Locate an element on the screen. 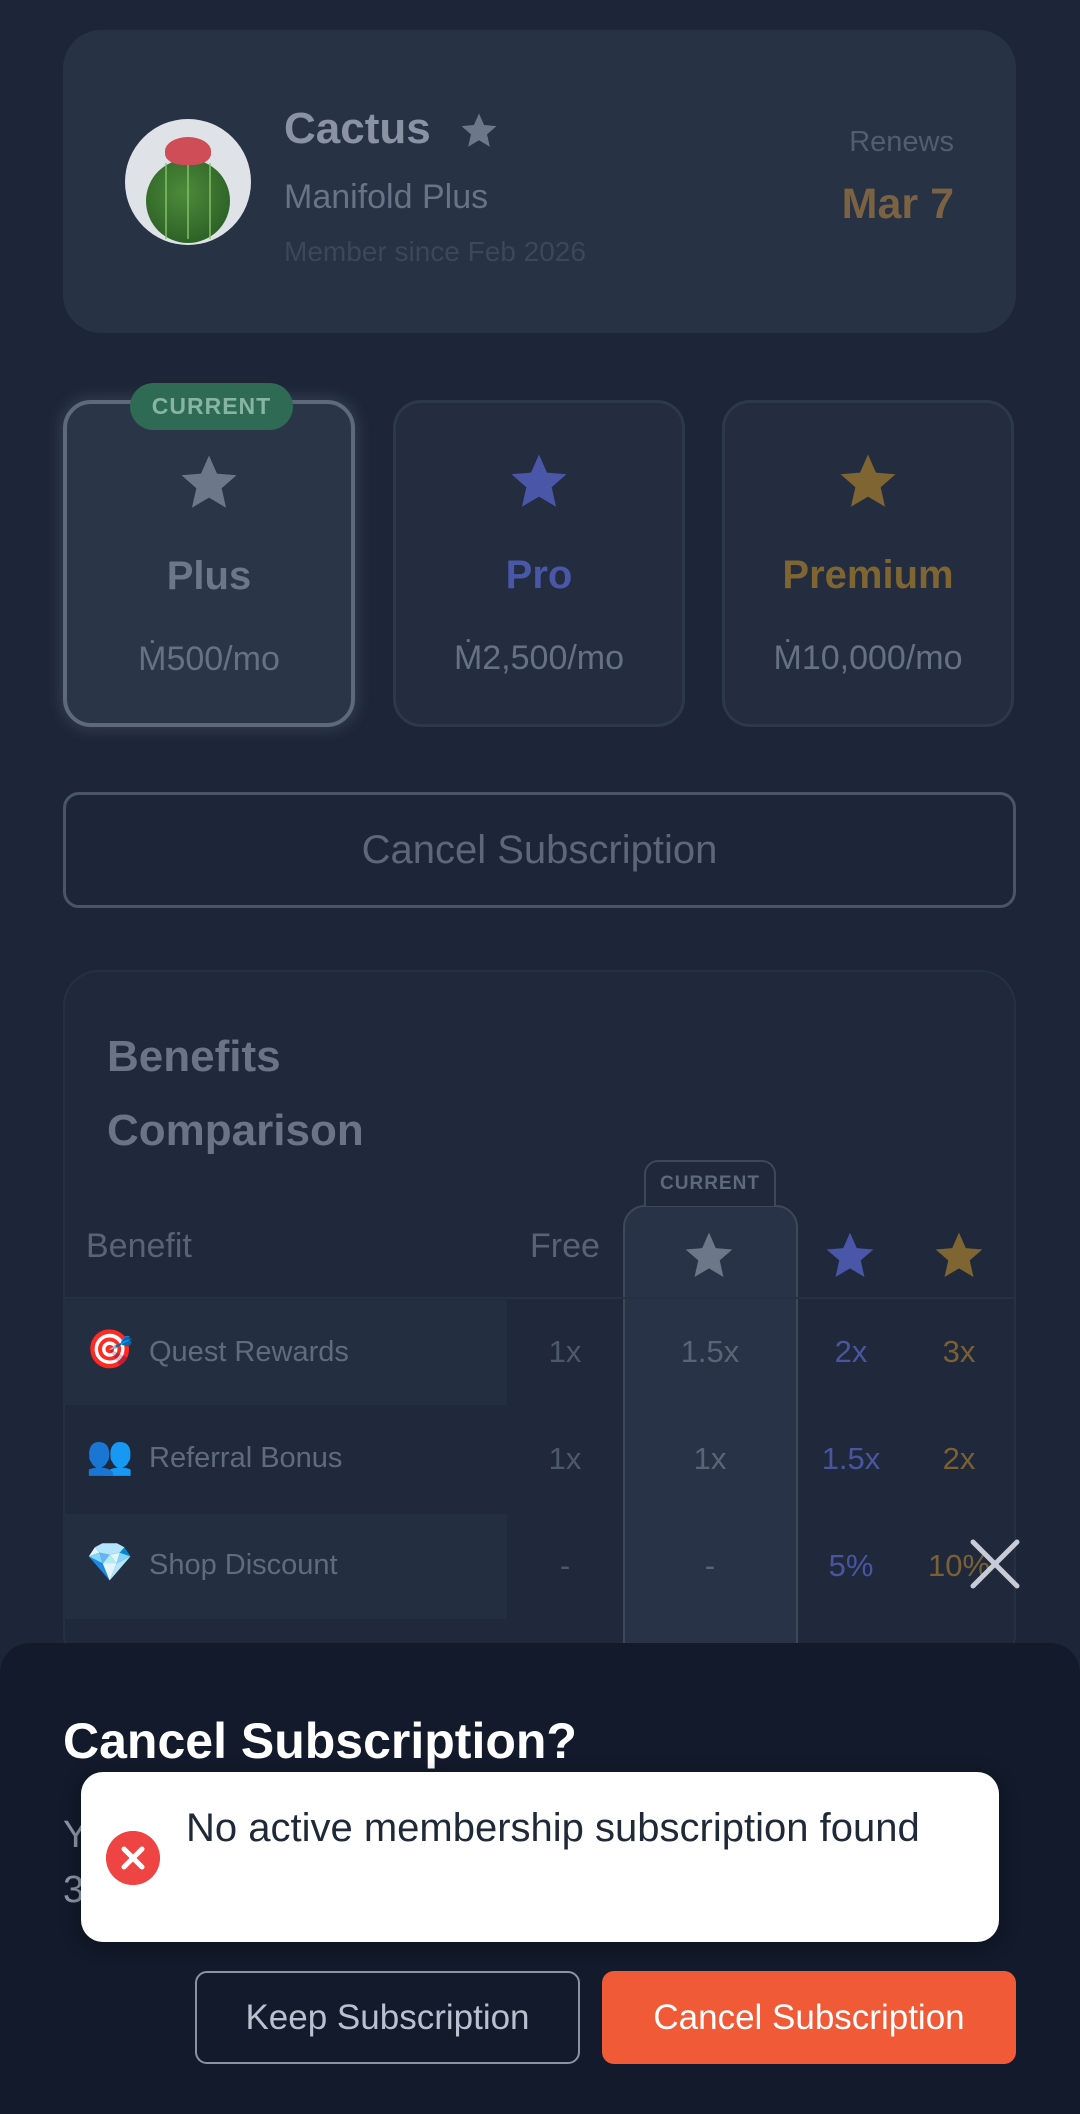  member-since: Member since Feb 2026 is located at coordinates (435, 251).